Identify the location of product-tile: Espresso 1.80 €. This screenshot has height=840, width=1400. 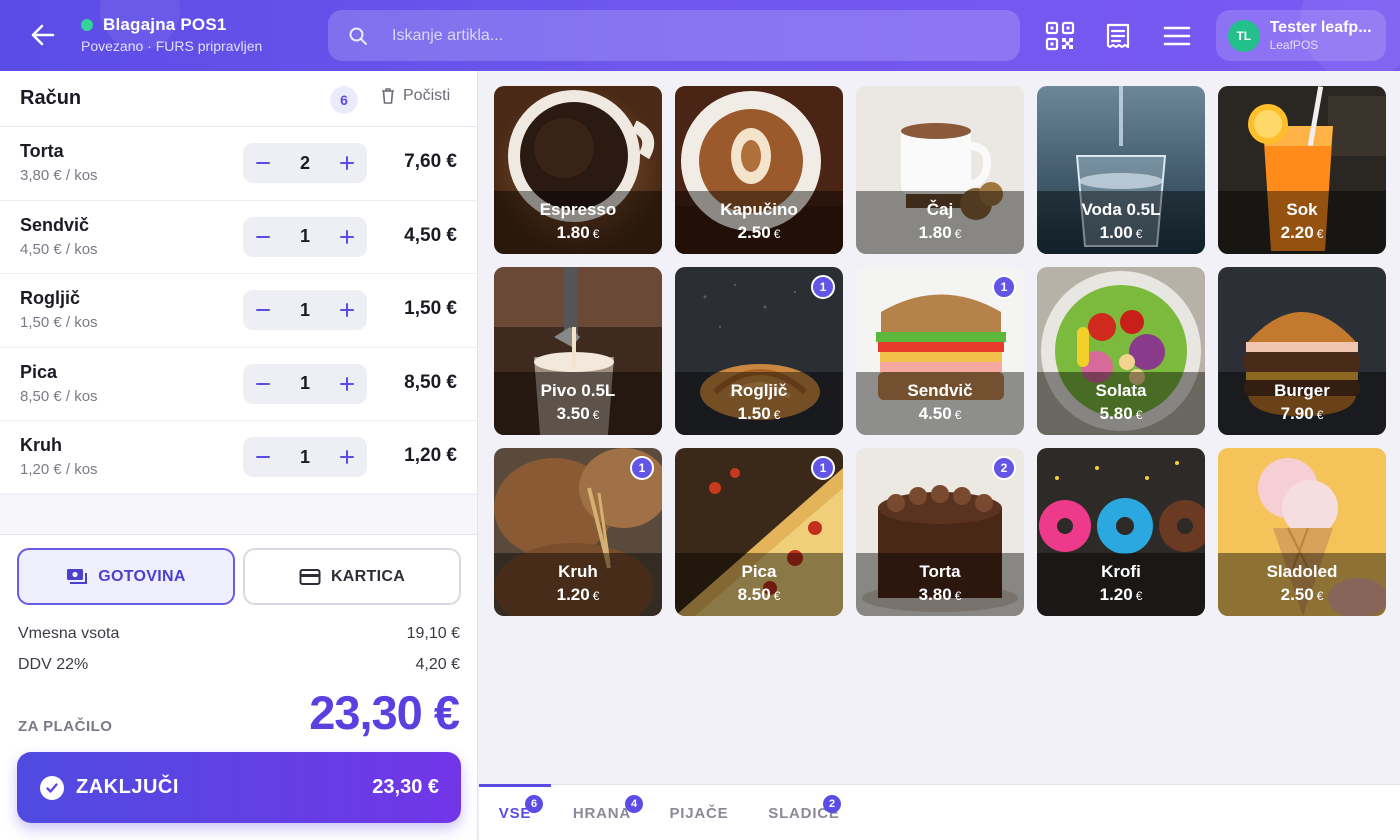
(578, 170).